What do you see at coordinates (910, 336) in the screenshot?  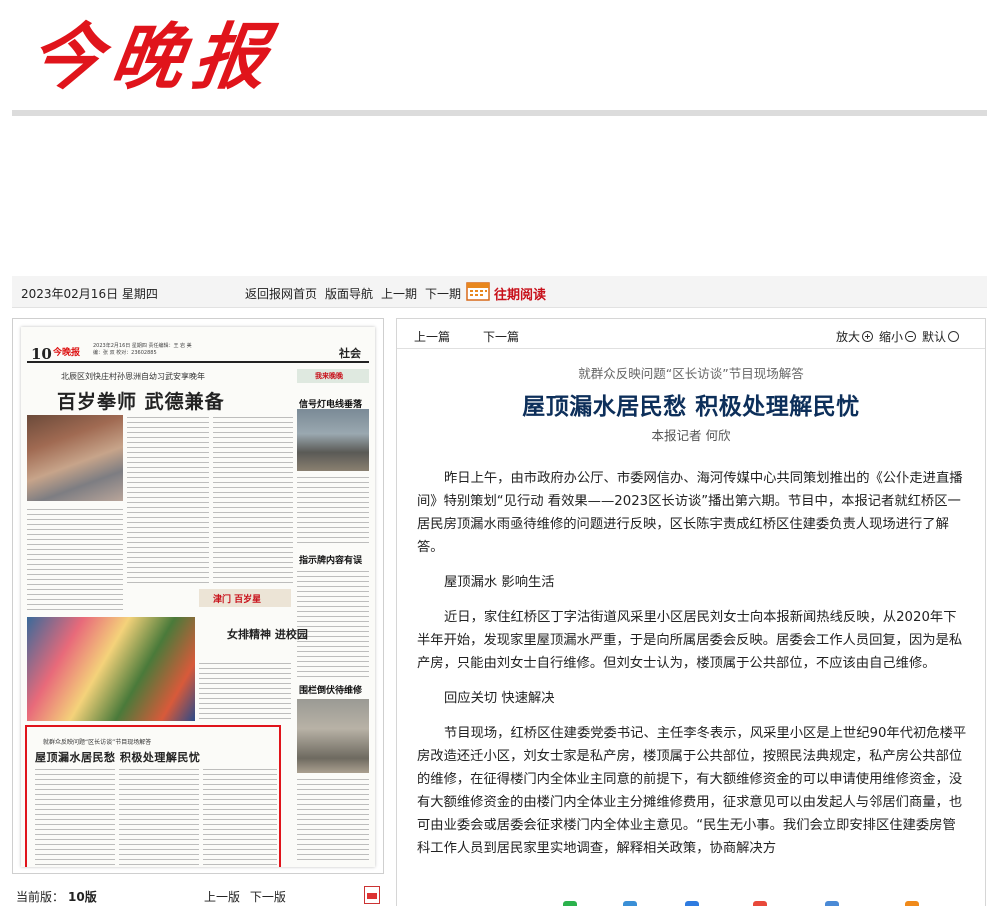 I see `zoom-out-icon` at bounding box center [910, 336].